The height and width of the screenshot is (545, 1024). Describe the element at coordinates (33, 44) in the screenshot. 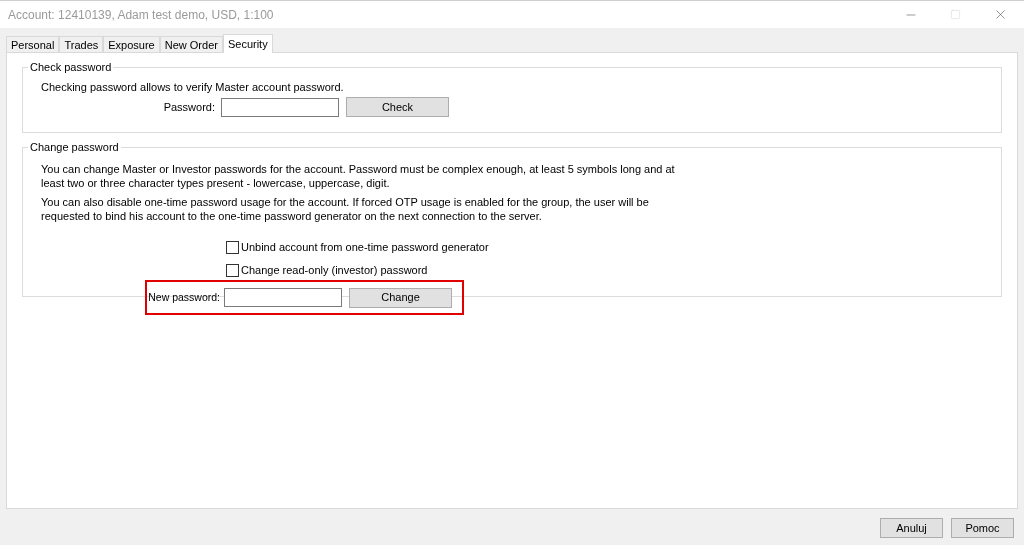

I see `tab: Personal` at that location.